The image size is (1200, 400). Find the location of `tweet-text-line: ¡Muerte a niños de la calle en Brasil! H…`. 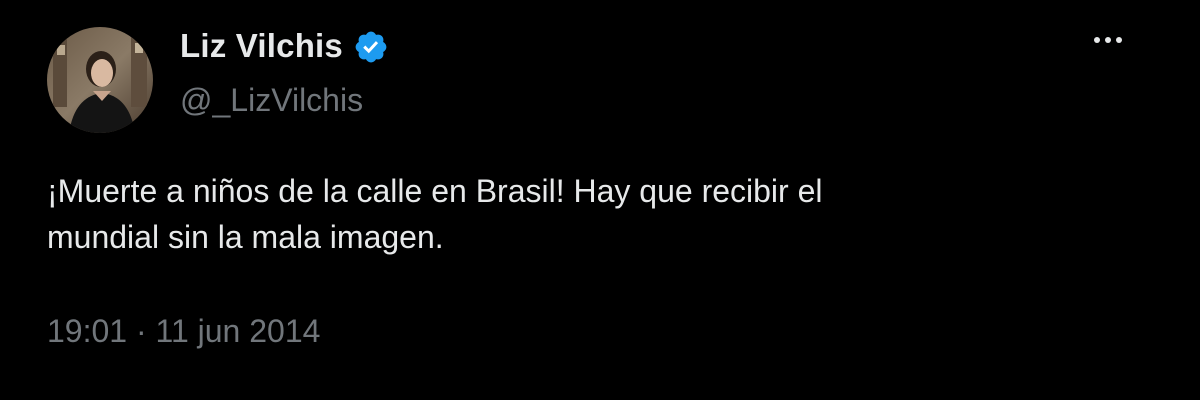

tweet-text-line: ¡Muerte a niños de la calle en Brasil! H… is located at coordinates (435, 191).